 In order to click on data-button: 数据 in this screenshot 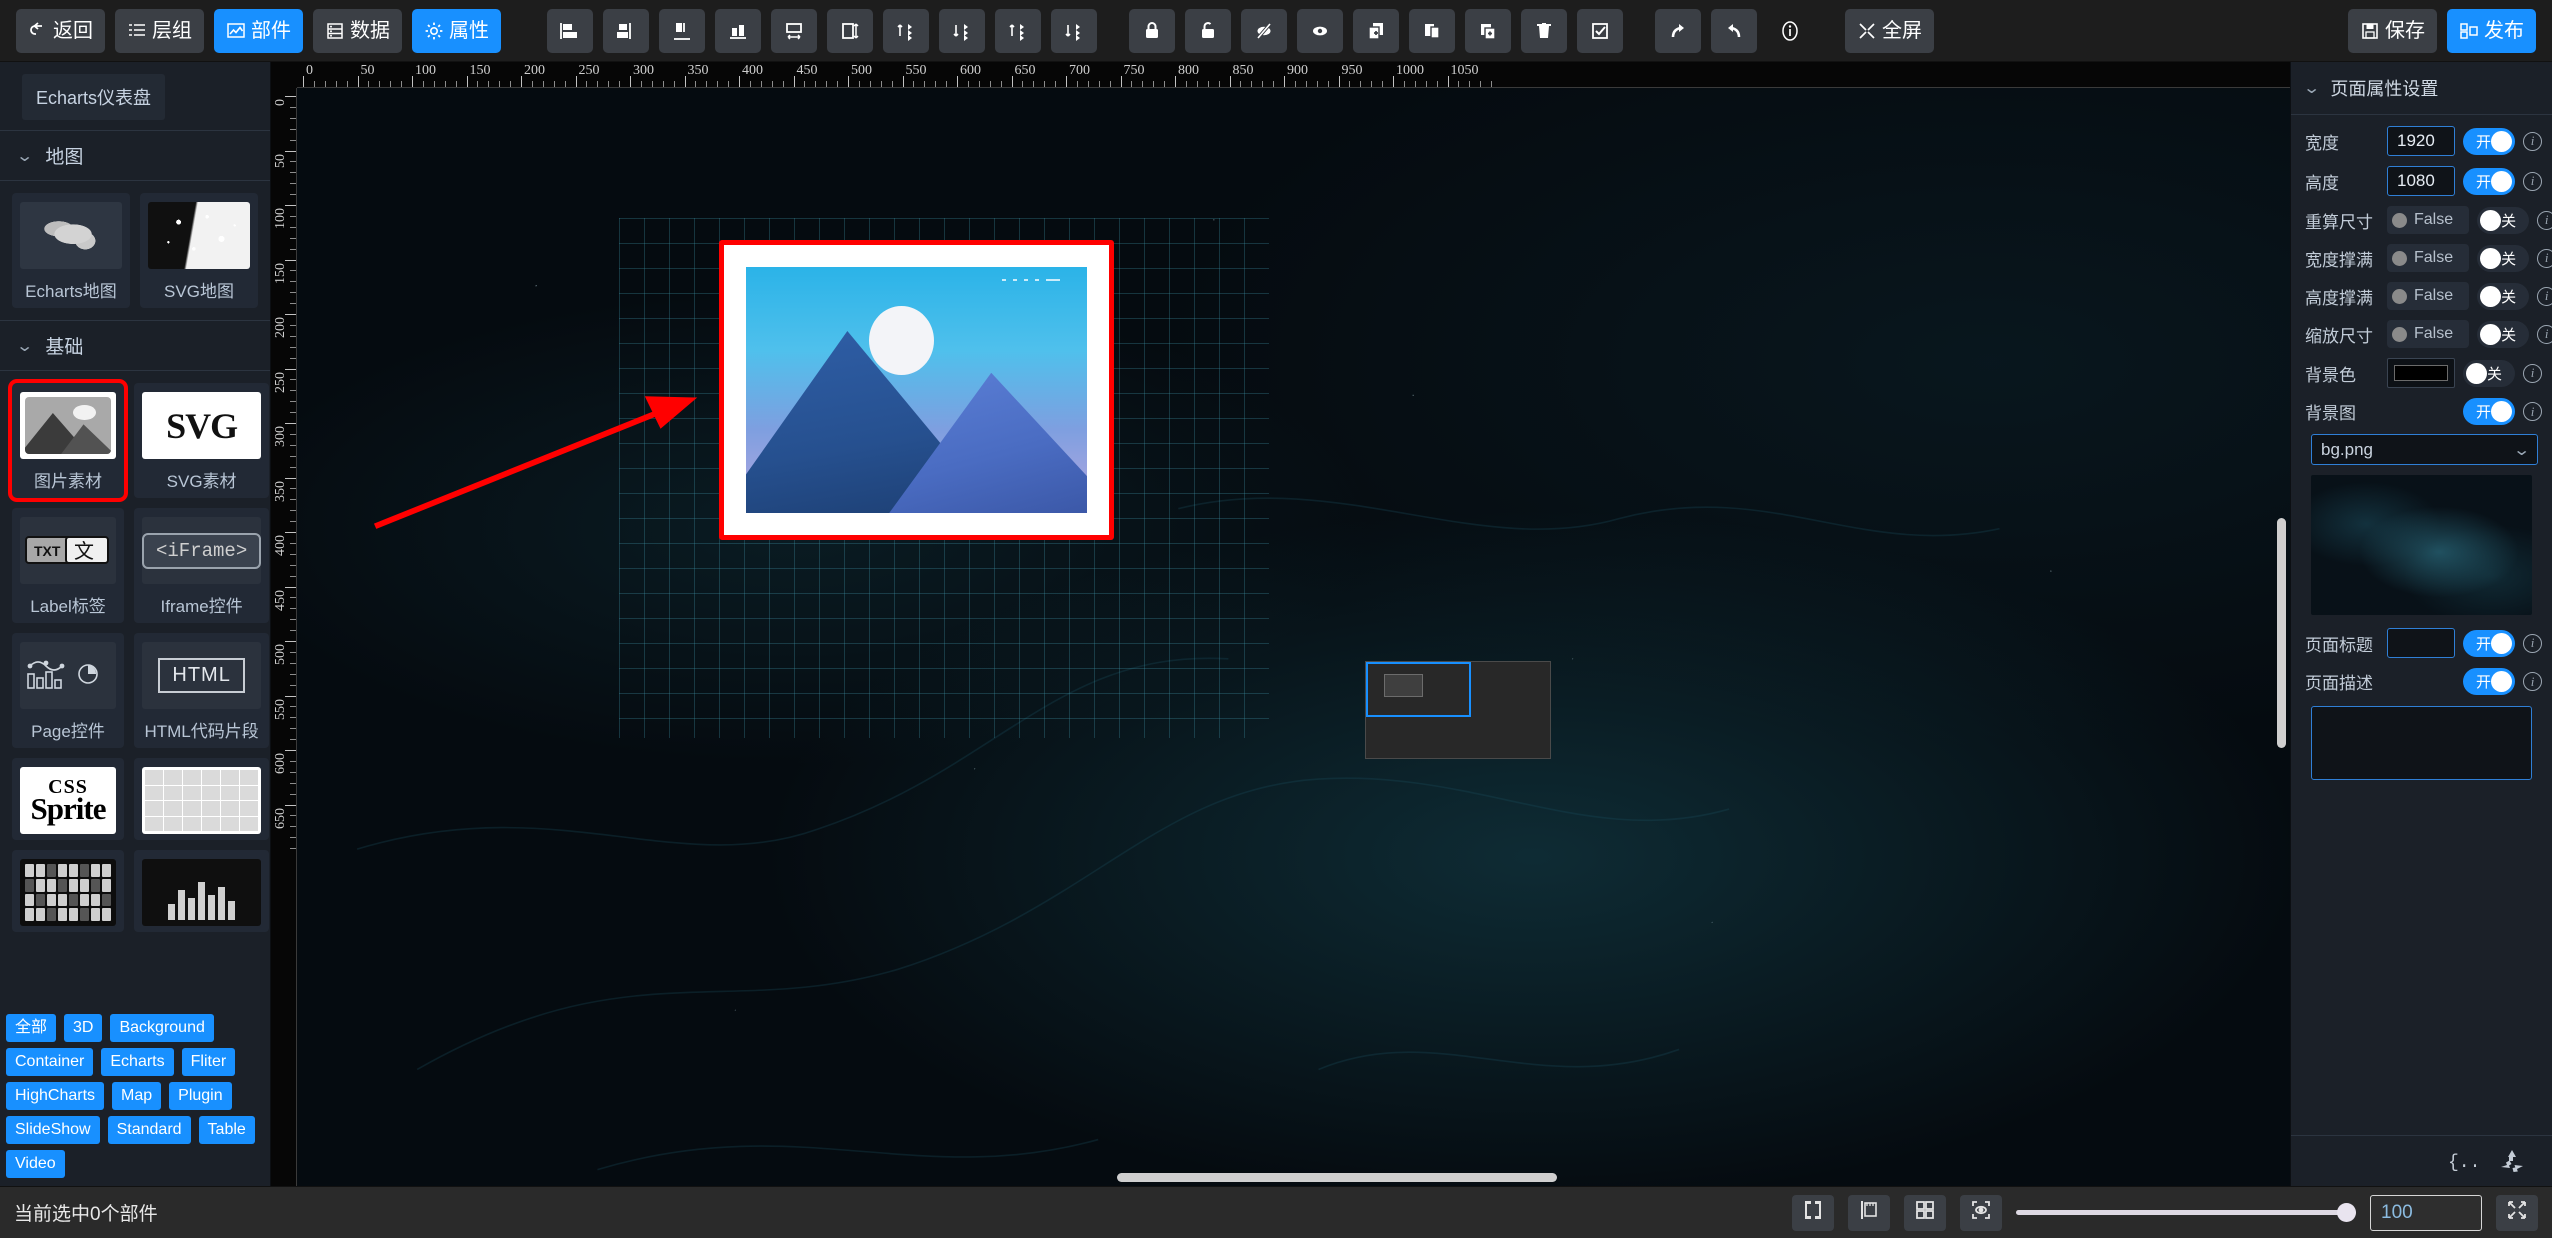, I will do `click(357, 30)`.